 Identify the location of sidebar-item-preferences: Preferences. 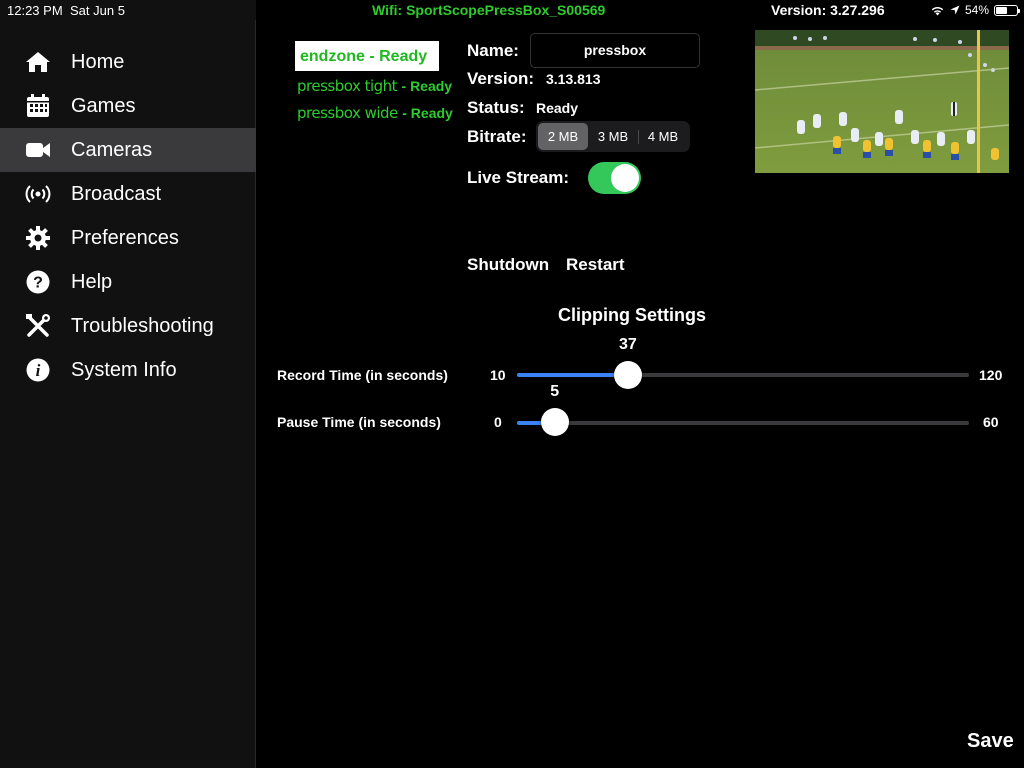
(128, 238).